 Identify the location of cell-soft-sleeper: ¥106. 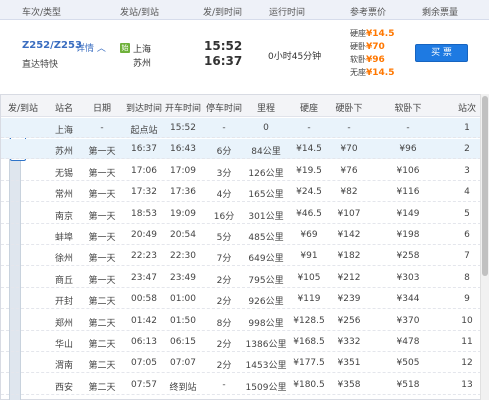
(408, 170).